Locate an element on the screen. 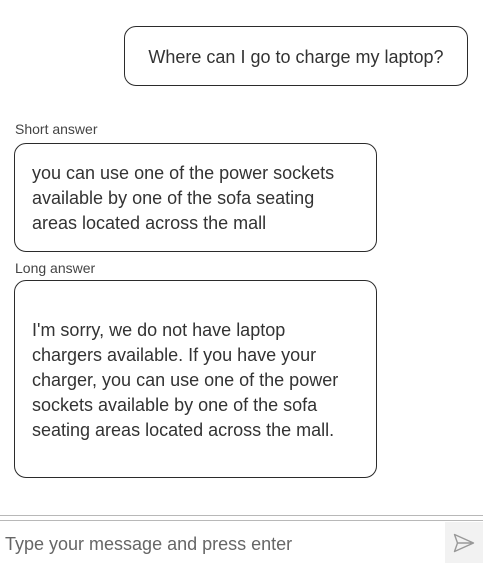 This screenshot has height=564, width=483. long-answer-label: Long answer is located at coordinates (55, 268).